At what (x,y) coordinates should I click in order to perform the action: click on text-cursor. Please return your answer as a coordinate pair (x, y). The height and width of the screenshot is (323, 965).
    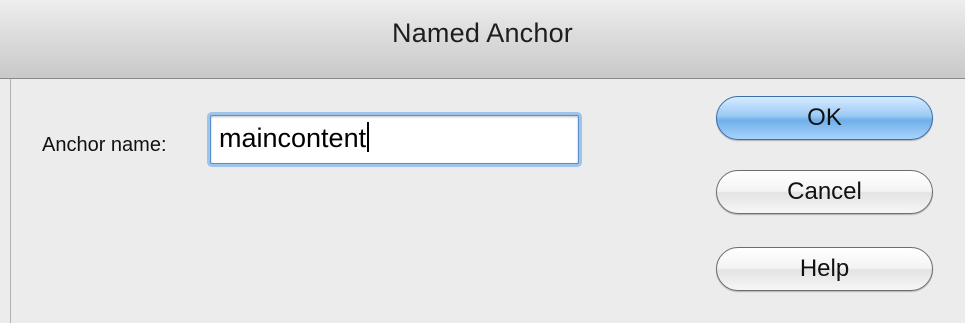
    Looking at the image, I should click on (368, 137).